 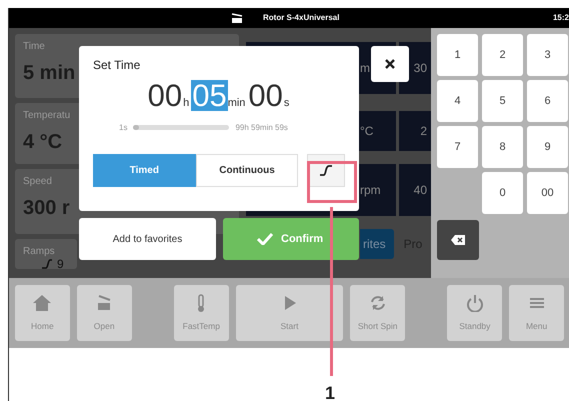 What do you see at coordinates (502, 193) in the screenshot?
I see `keypad-key: 0` at bounding box center [502, 193].